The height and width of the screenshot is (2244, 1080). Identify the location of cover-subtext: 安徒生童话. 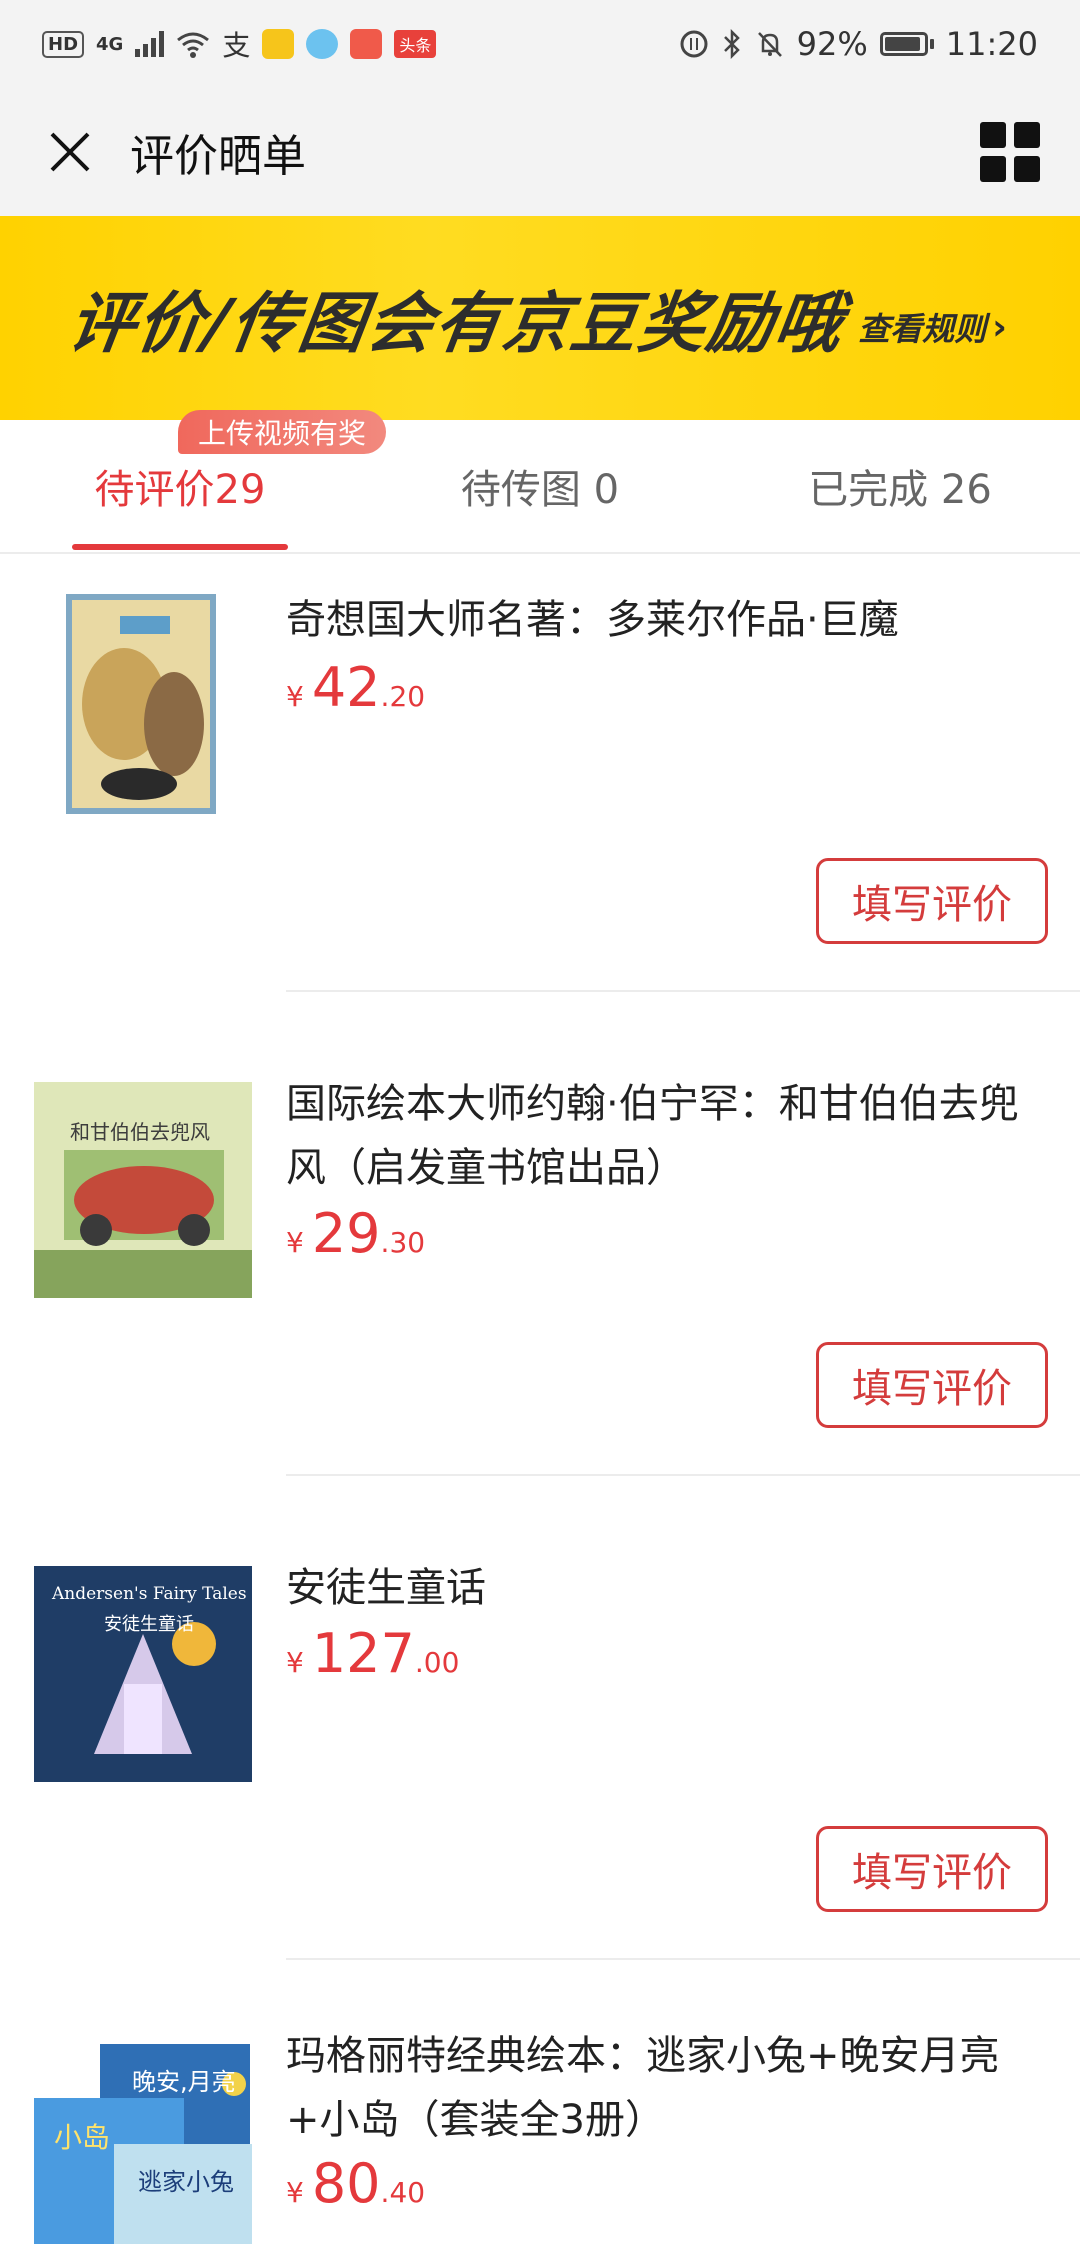
(149, 1624).